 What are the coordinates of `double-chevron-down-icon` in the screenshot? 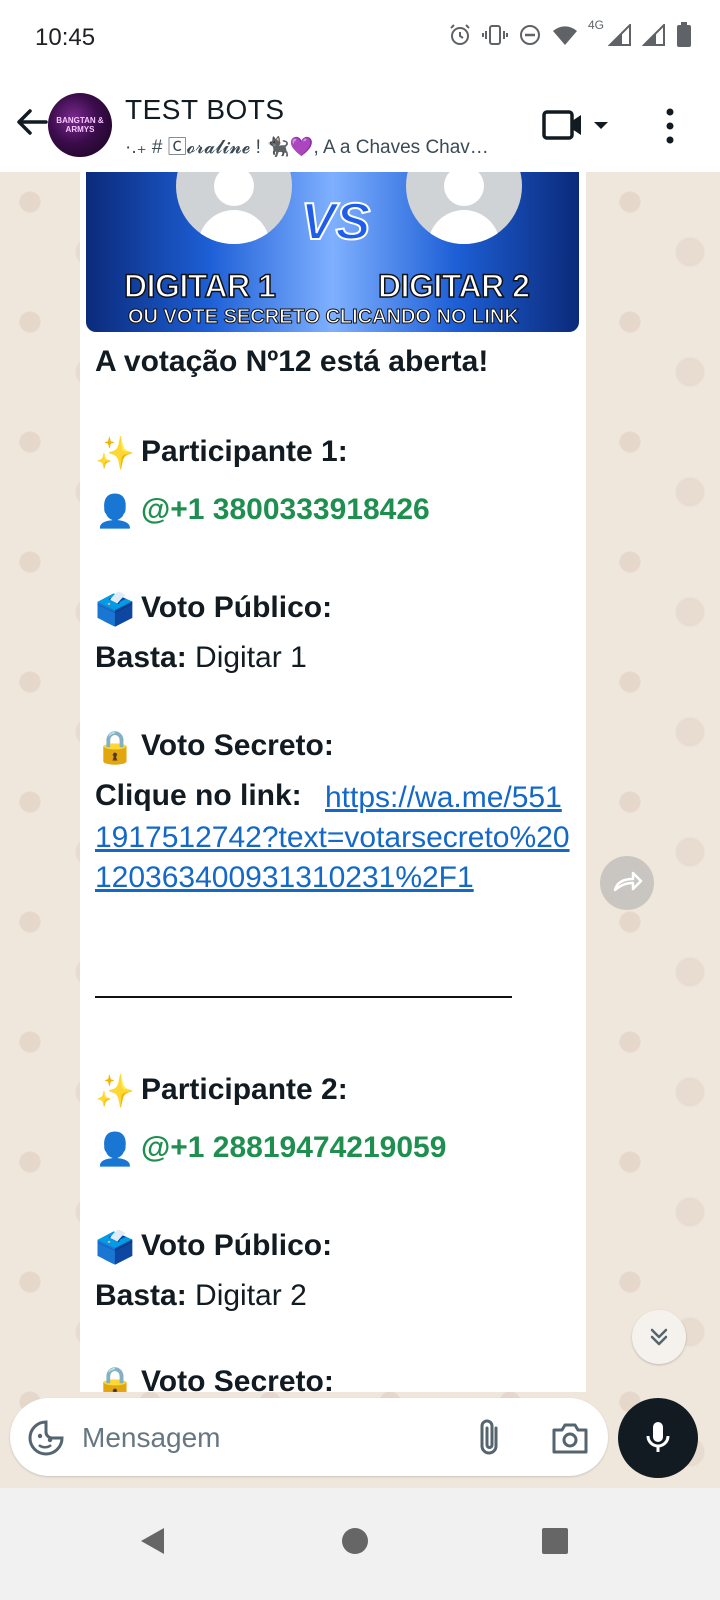 It's located at (659, 1337).